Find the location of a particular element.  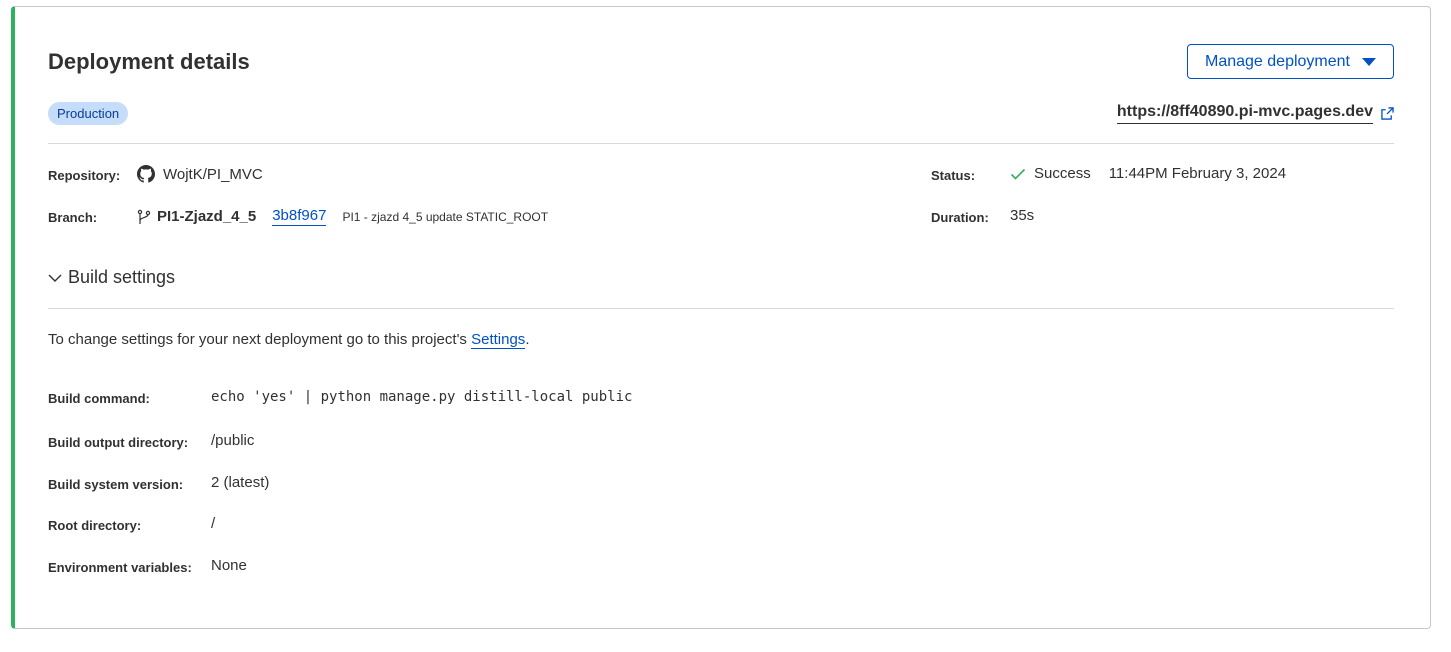

root-directory-value: / is located at coordinates (213, 523).